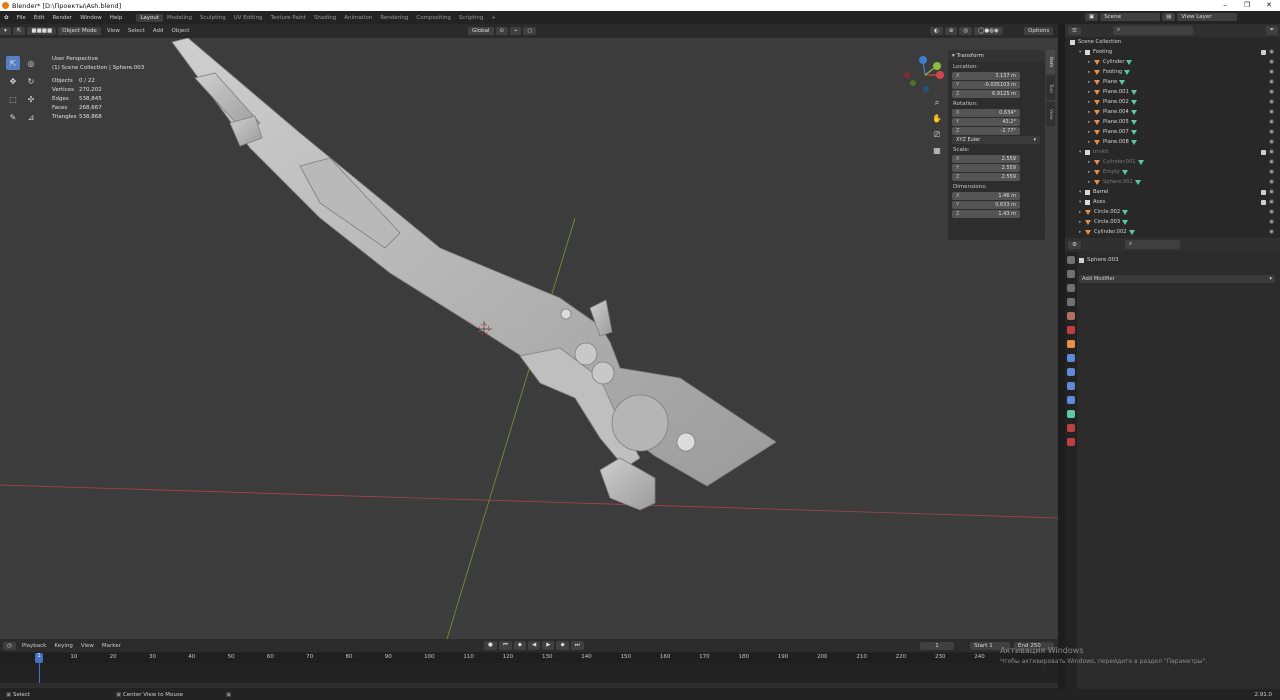 The width and height of the screenshot is (1280, 700). What do you see at coordinates (63, 646) in the screenshot?
I see `menu-keying: Keying` at bounding box center [63, 646].